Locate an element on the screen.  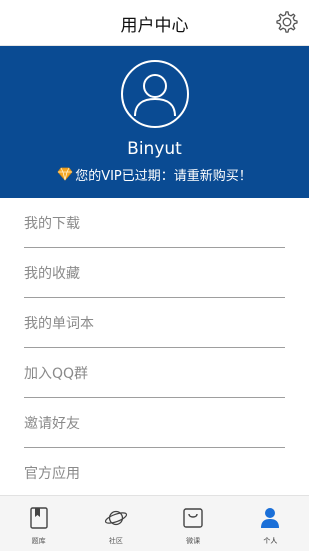
avatar is located at coordinates (155, 94).